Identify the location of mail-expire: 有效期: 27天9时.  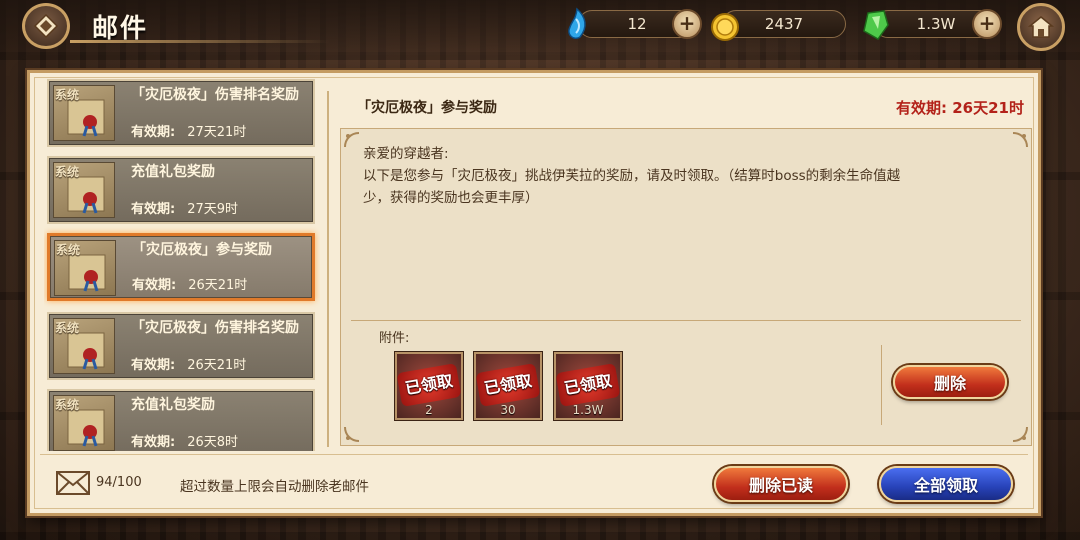
(185, 209).